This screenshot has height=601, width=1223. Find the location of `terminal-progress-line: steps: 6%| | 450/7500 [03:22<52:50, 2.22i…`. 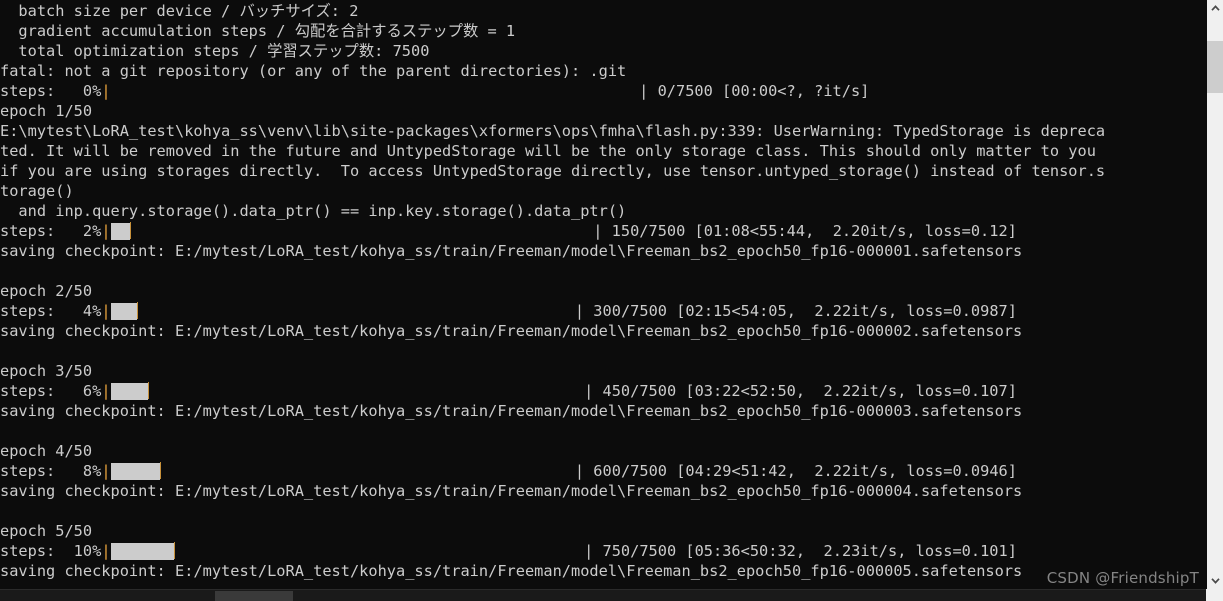

terminal-progress-line: steps: 6%| | 450/7500 [03:22<52:50, 2.22i… is located at coordinates (603, 391).